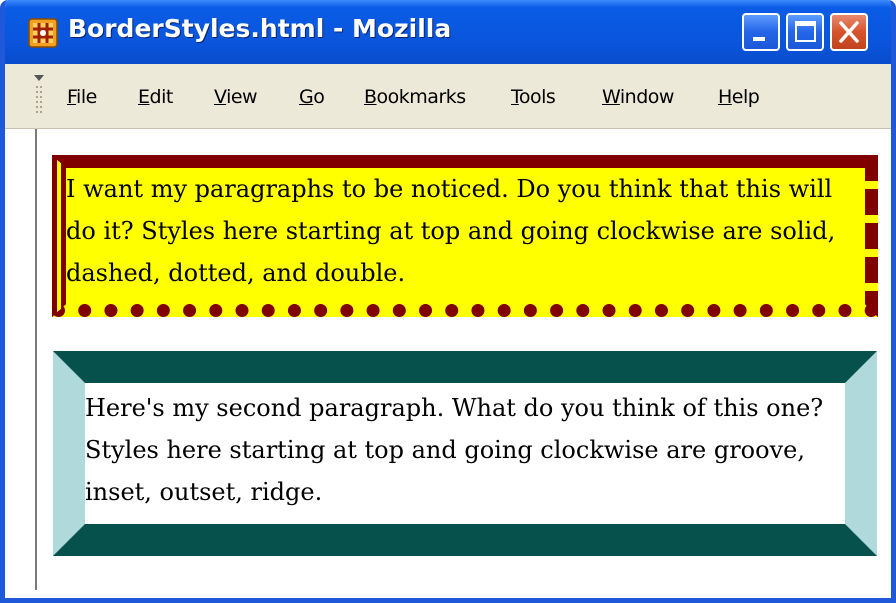 The image size is (896, 603). I want to click on menu-go-accesskey: G, so click(306, 97).